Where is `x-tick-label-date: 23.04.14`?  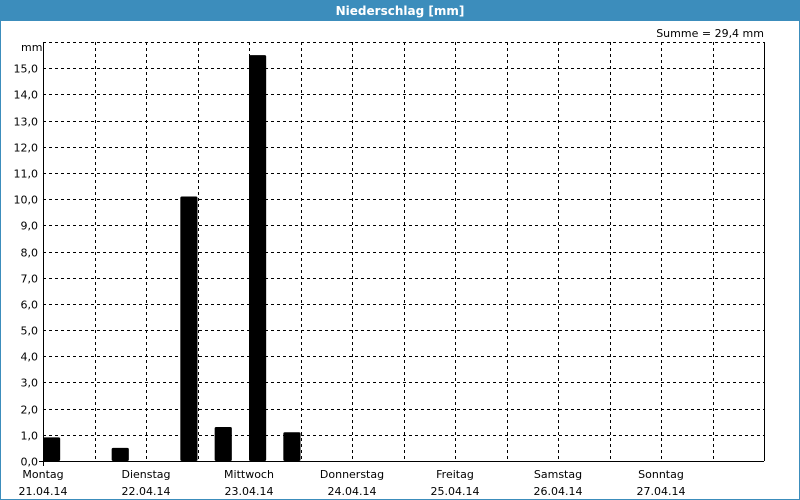
x-tick-label-date: 23.04.14 is located at coordinates (249, 491).